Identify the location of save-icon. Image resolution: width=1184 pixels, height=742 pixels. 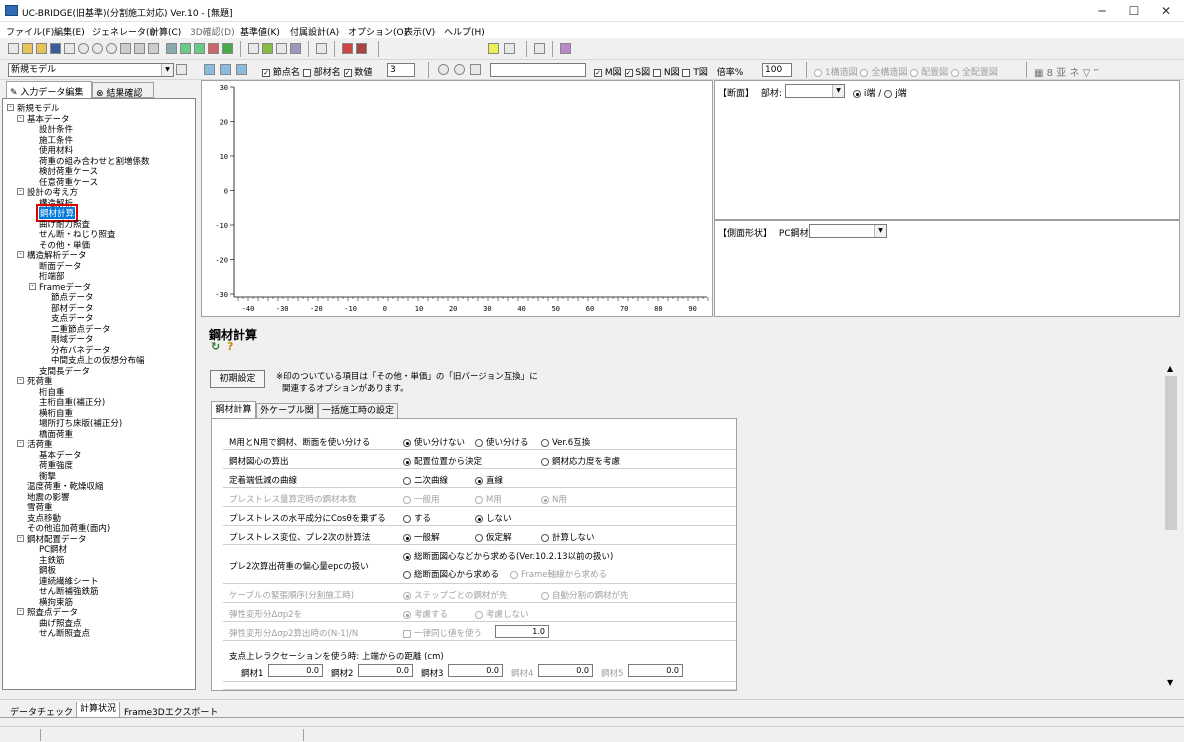
(55, 48).